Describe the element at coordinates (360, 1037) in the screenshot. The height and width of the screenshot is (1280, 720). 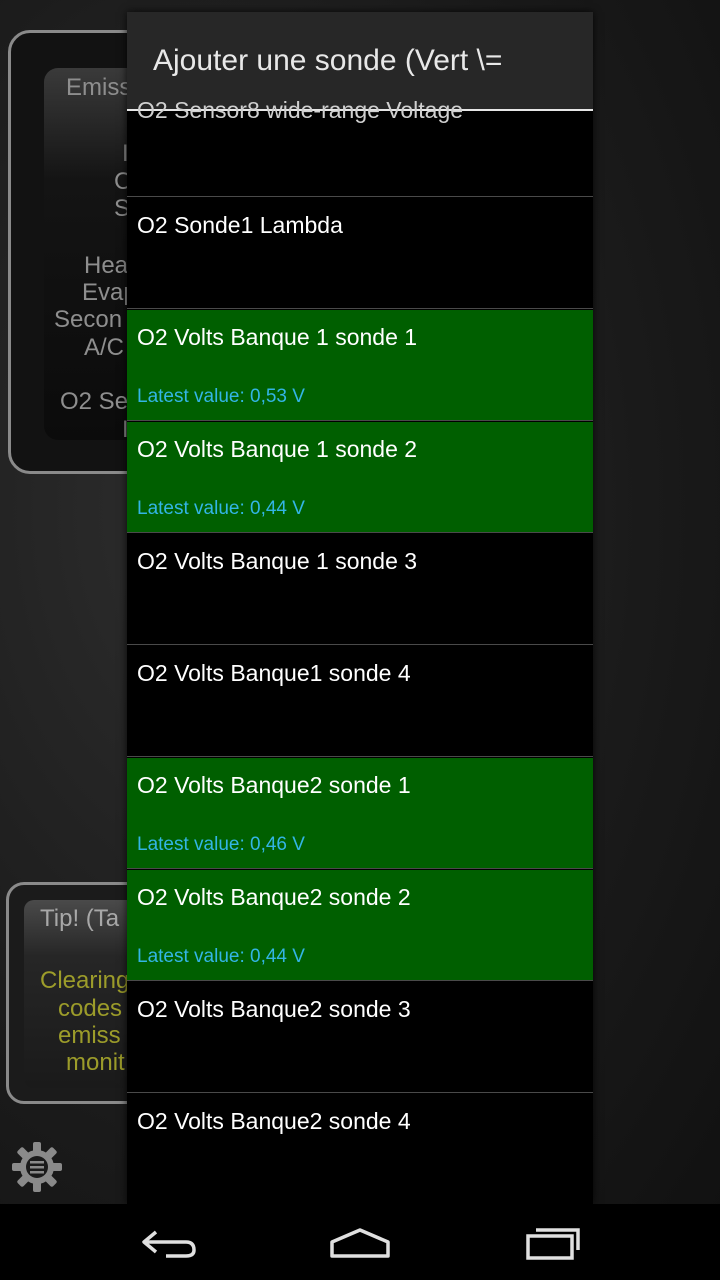
I see `list-item: O2 Volts Banque2 sonde 3` at that location.